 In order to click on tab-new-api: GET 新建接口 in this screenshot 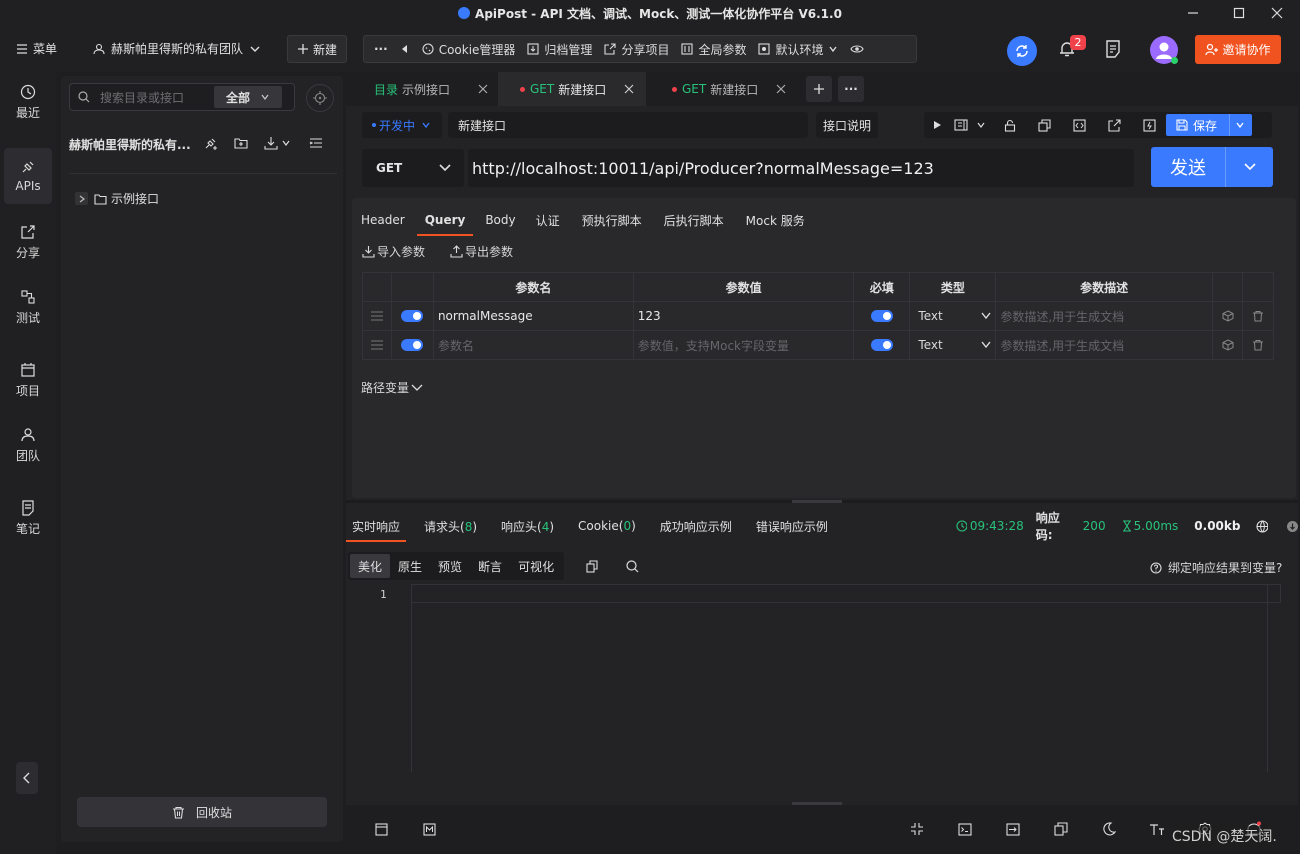, I will do `click(722, 89)`.